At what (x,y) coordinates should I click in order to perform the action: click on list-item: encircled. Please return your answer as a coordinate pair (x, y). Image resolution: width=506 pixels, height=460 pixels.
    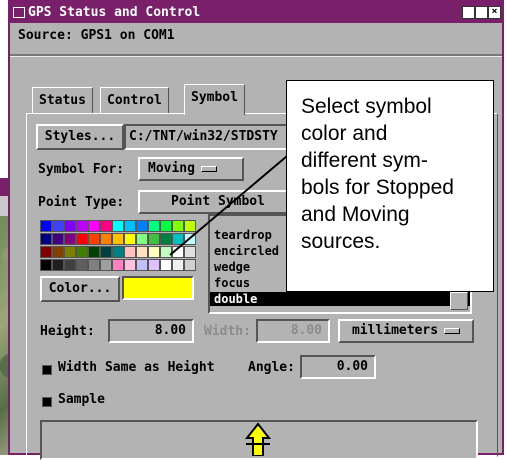
    Looking at the image, I should click on (246, 251).